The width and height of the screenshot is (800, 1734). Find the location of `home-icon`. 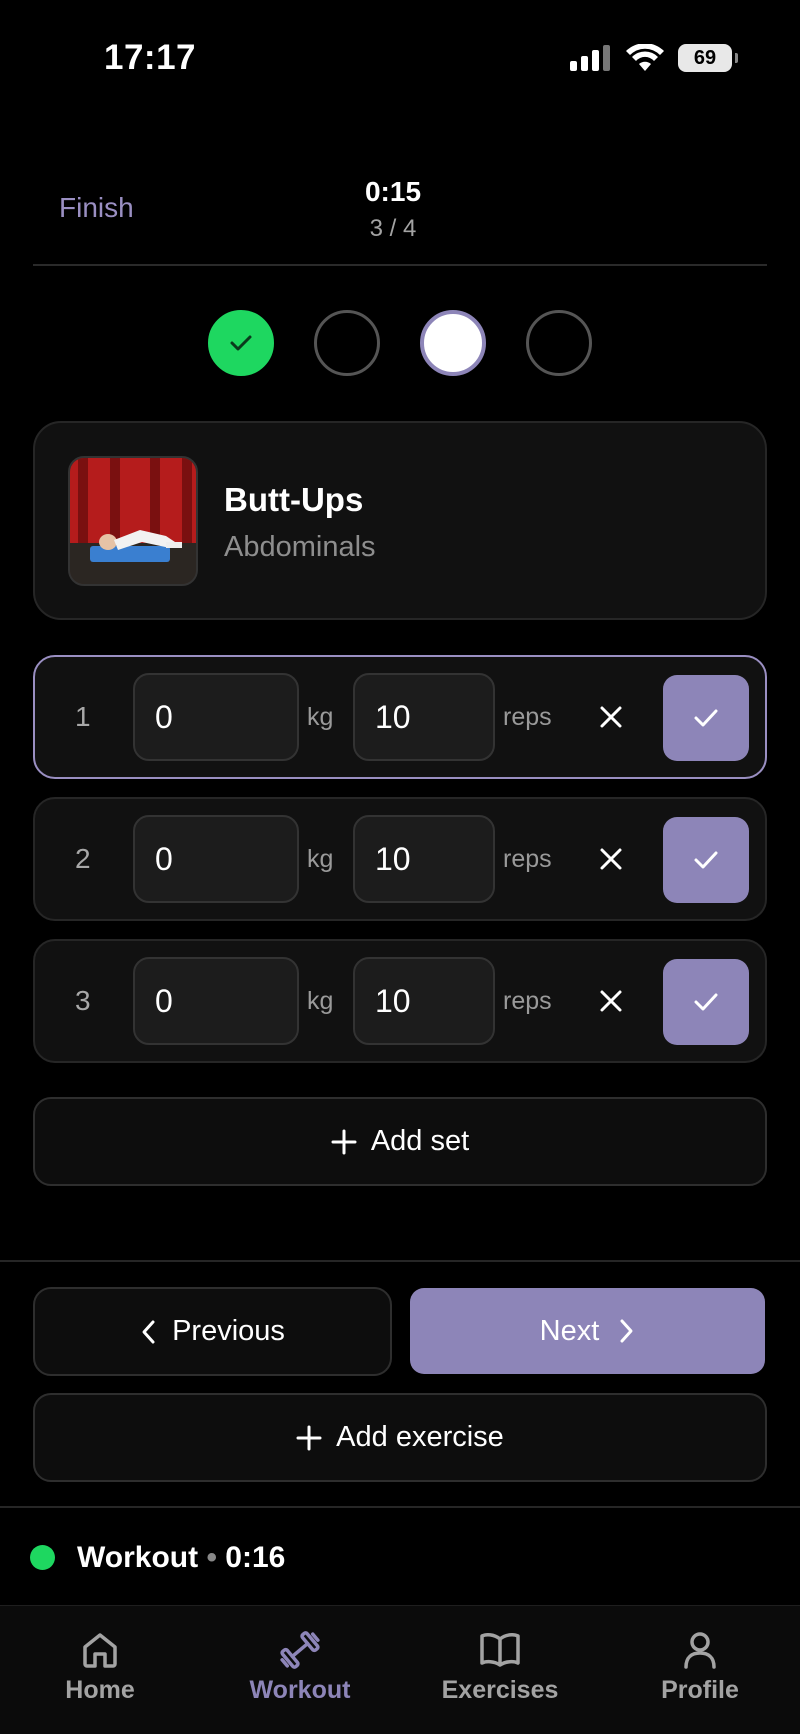

home-icon is located at coordinates (100, 1650).